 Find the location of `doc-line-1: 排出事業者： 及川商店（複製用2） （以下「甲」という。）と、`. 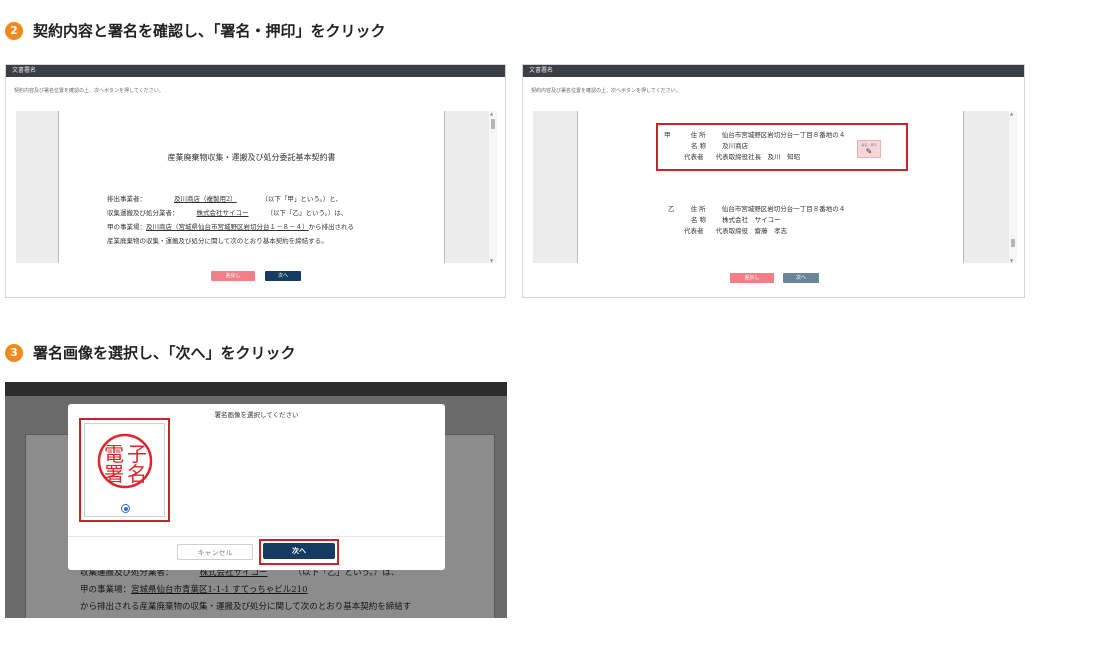

doc-line-1: 排出事業者： 及川商店（複製用2） （以下「甲」という。）と、 is located at coordinates (224, 199).